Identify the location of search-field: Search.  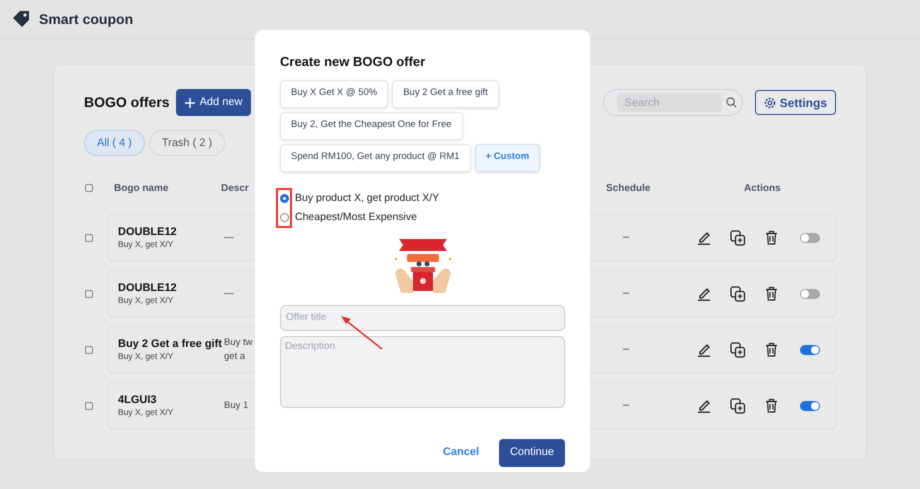
(672, 102).